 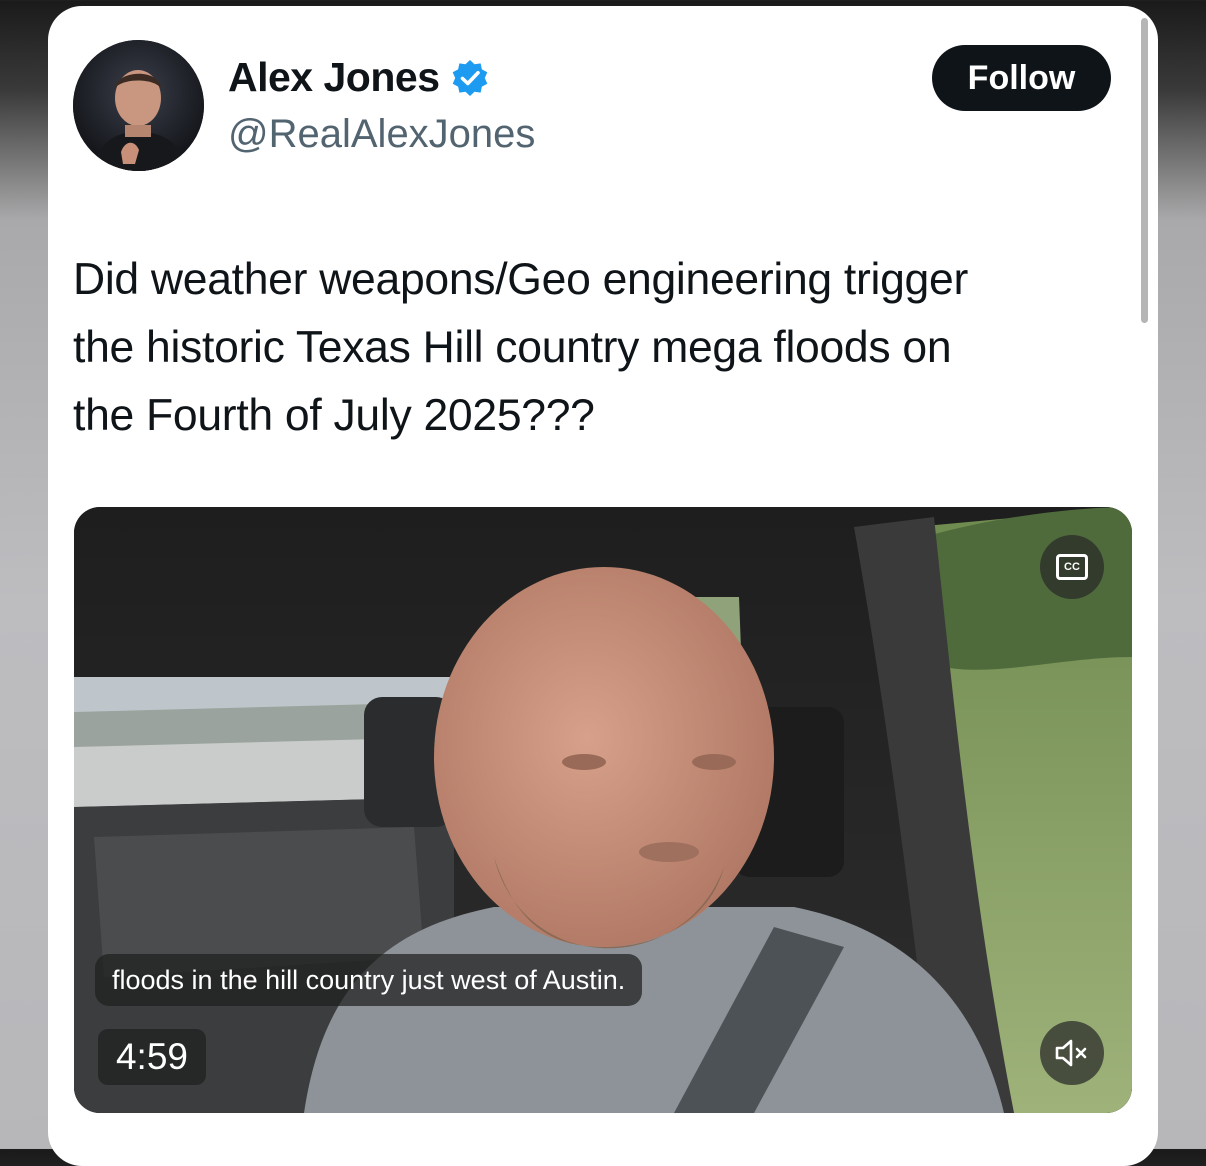 I want to click on tweet-text-line: the Fourth of July 2025???, so click(x=334, y=415).